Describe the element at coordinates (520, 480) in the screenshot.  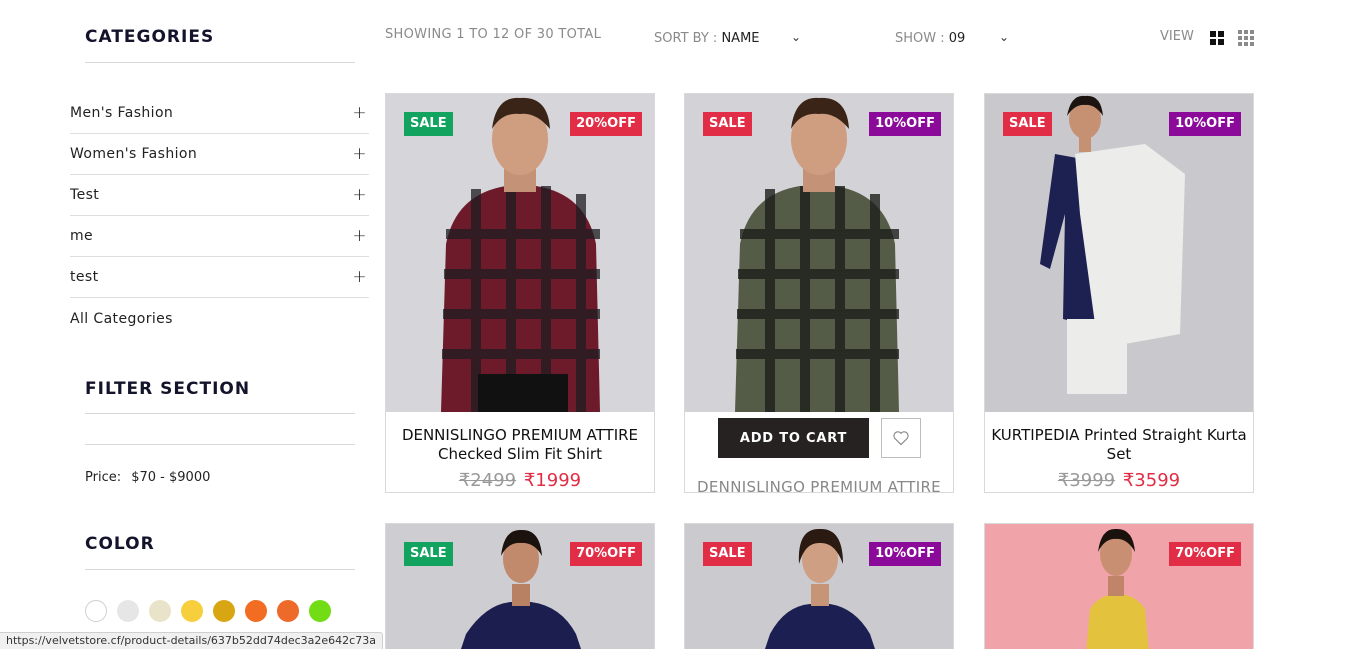
I see `product-price: ₹2499 ₹1999` at that location.